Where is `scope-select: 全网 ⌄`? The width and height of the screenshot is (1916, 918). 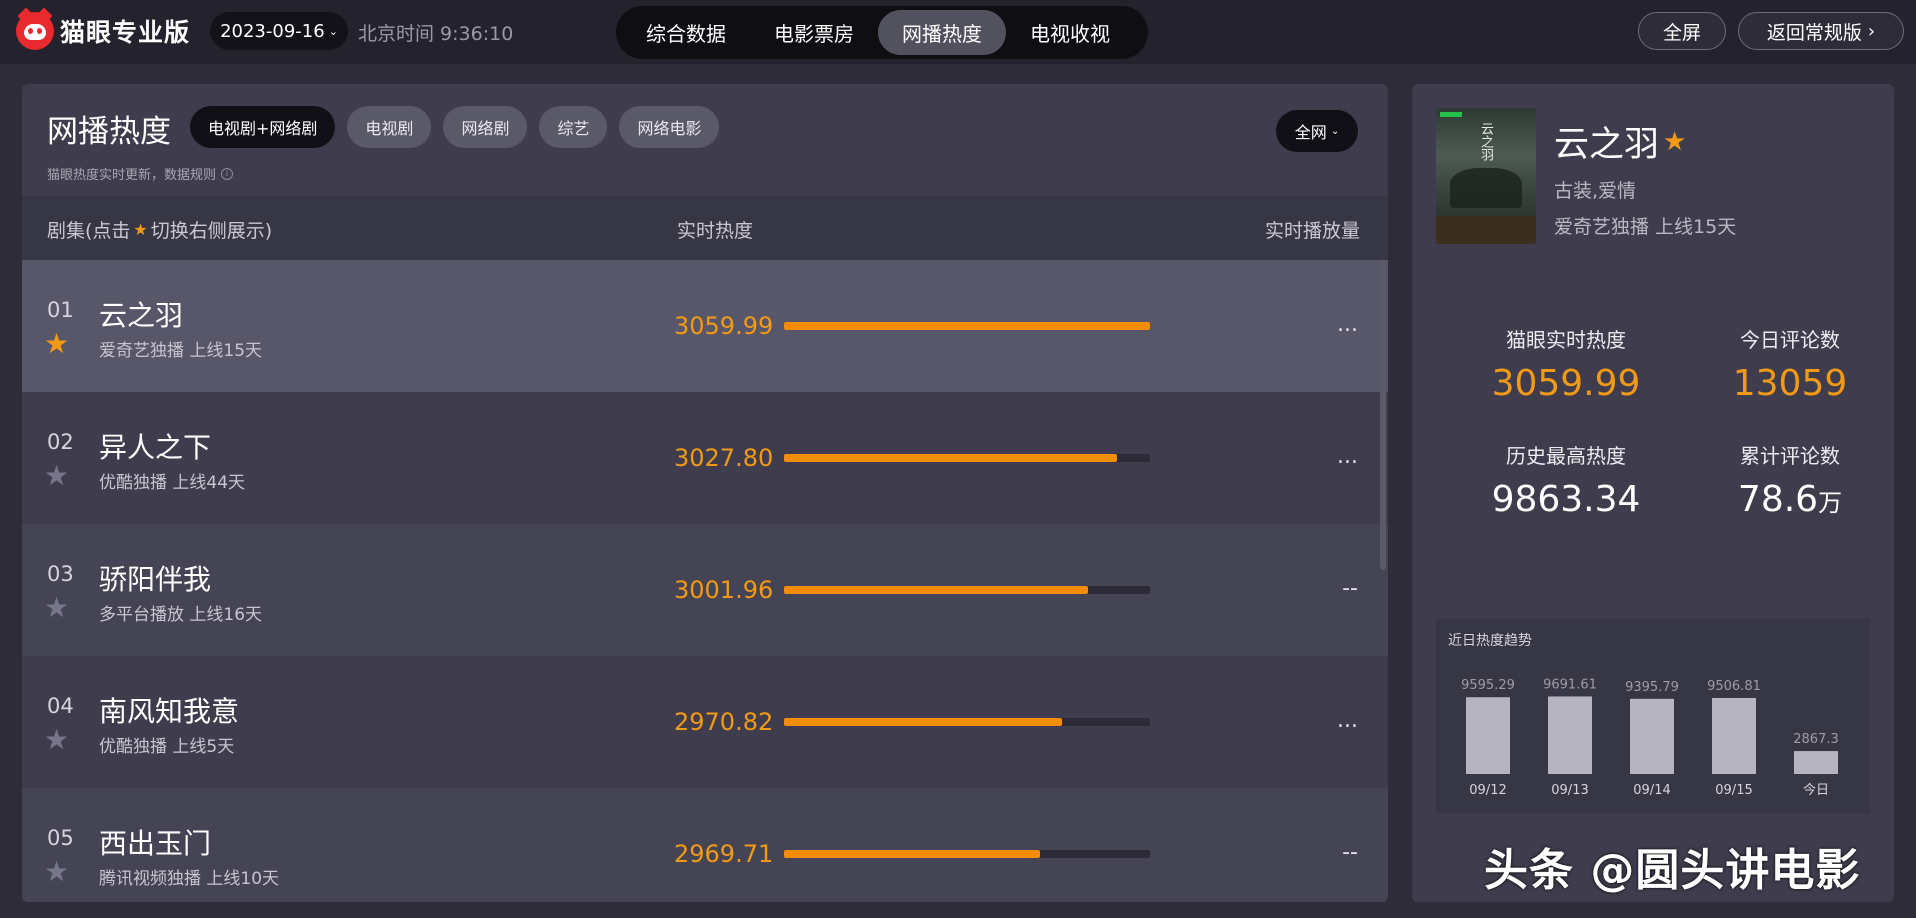 scope-select: 全网 ⌄ is located at coordinates (1317, 131).